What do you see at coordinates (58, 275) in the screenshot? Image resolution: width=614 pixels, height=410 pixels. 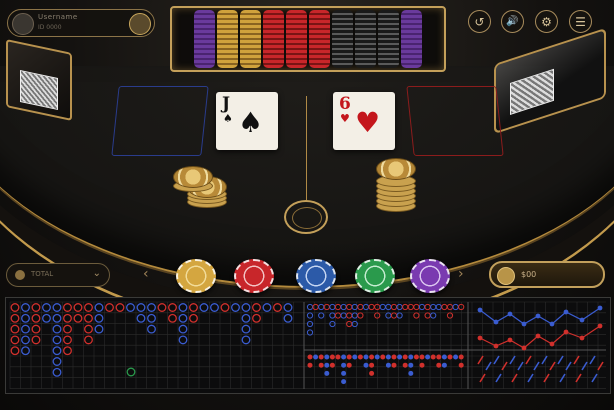 I see `table-selector: TOTAL ⌄` at bounding box center [58, 275].